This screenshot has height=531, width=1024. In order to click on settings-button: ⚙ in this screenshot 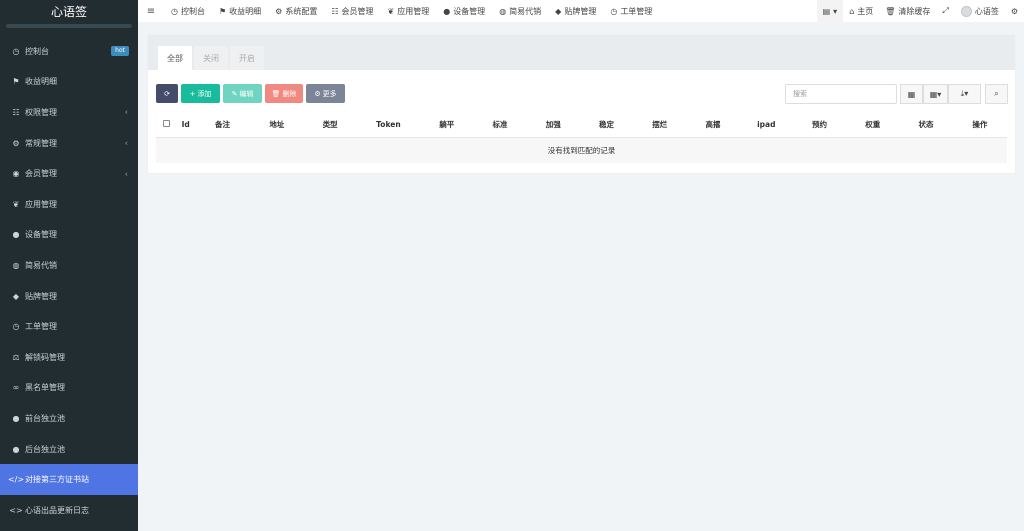, I will do `click(1014, 11)`.